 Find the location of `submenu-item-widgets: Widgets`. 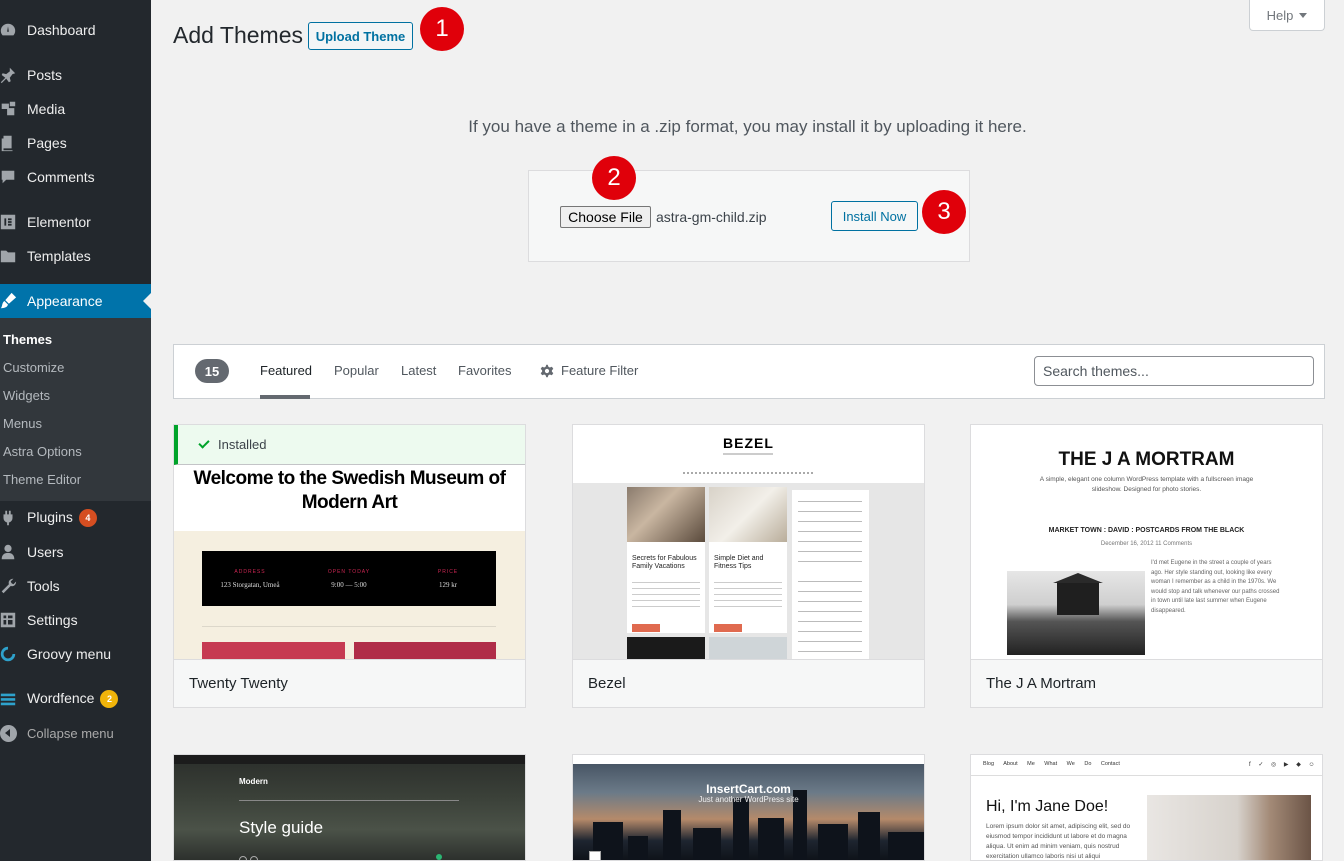

submenu-item-widgets: Widgets is located at coordinates (26, 395).